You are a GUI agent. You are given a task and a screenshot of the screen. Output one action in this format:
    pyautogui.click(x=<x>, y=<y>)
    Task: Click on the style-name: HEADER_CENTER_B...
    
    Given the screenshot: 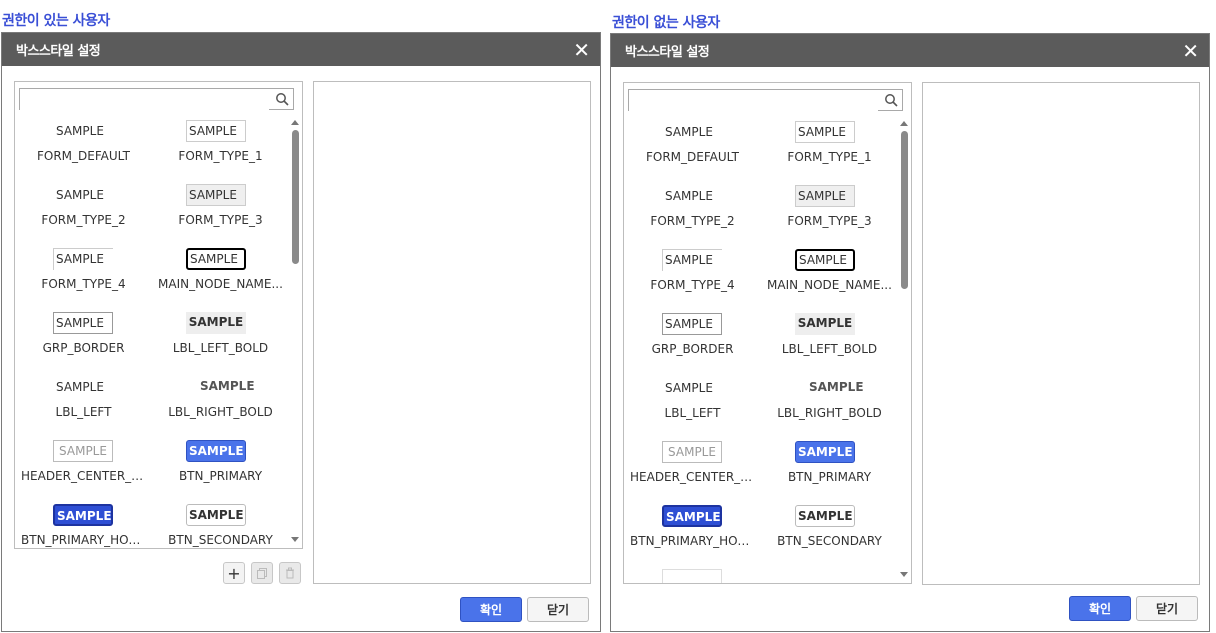 What is the action you would take?
    pyautogui.click(x=695, y=477)
    